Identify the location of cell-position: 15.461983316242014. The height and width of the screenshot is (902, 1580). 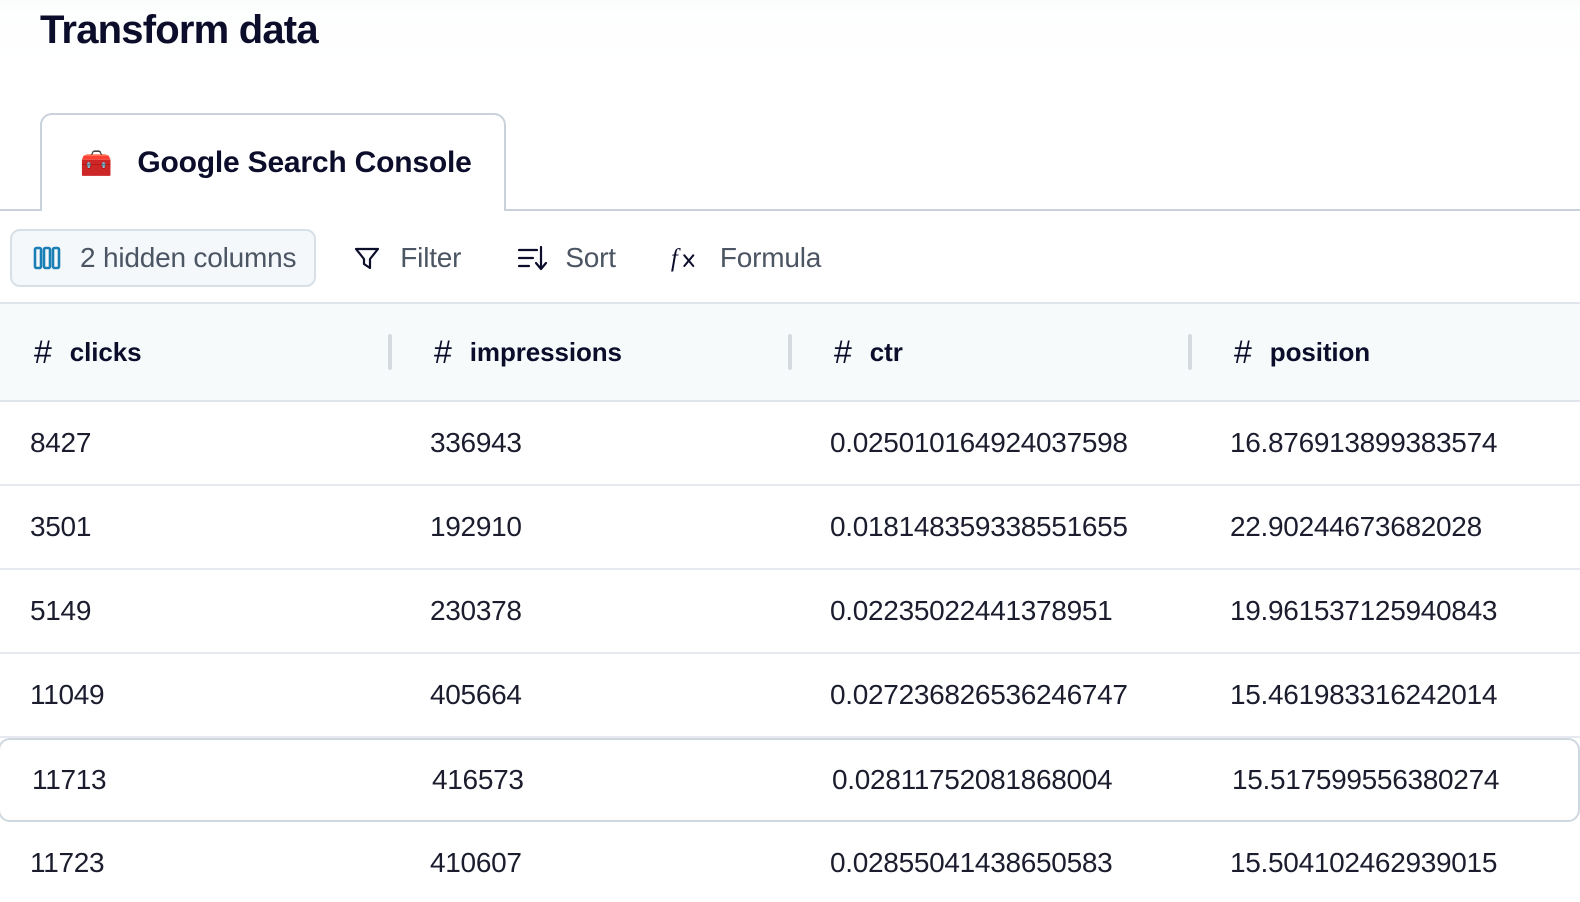
(1390, 695).